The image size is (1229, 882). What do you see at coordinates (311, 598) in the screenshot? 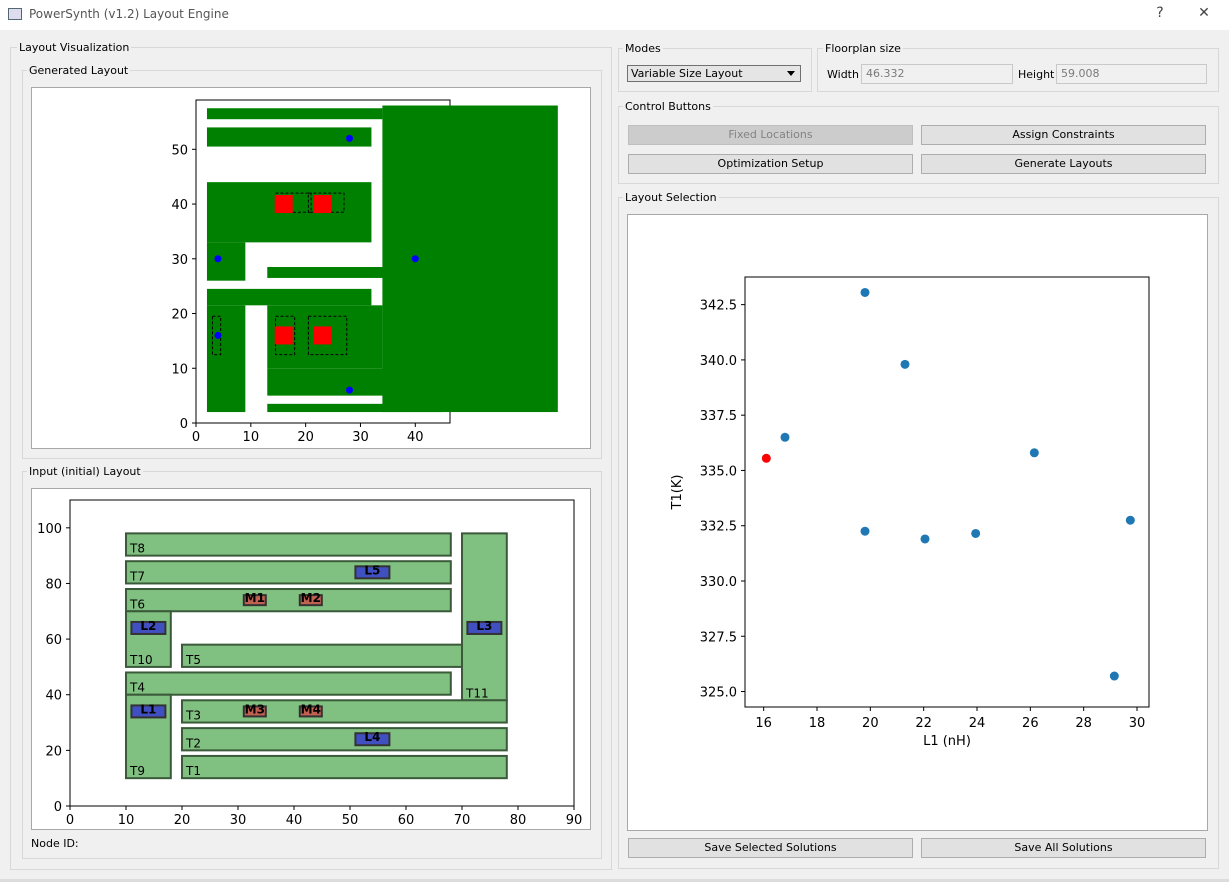
I see `part-label-m2: M2` at bounding box center [311, 598].